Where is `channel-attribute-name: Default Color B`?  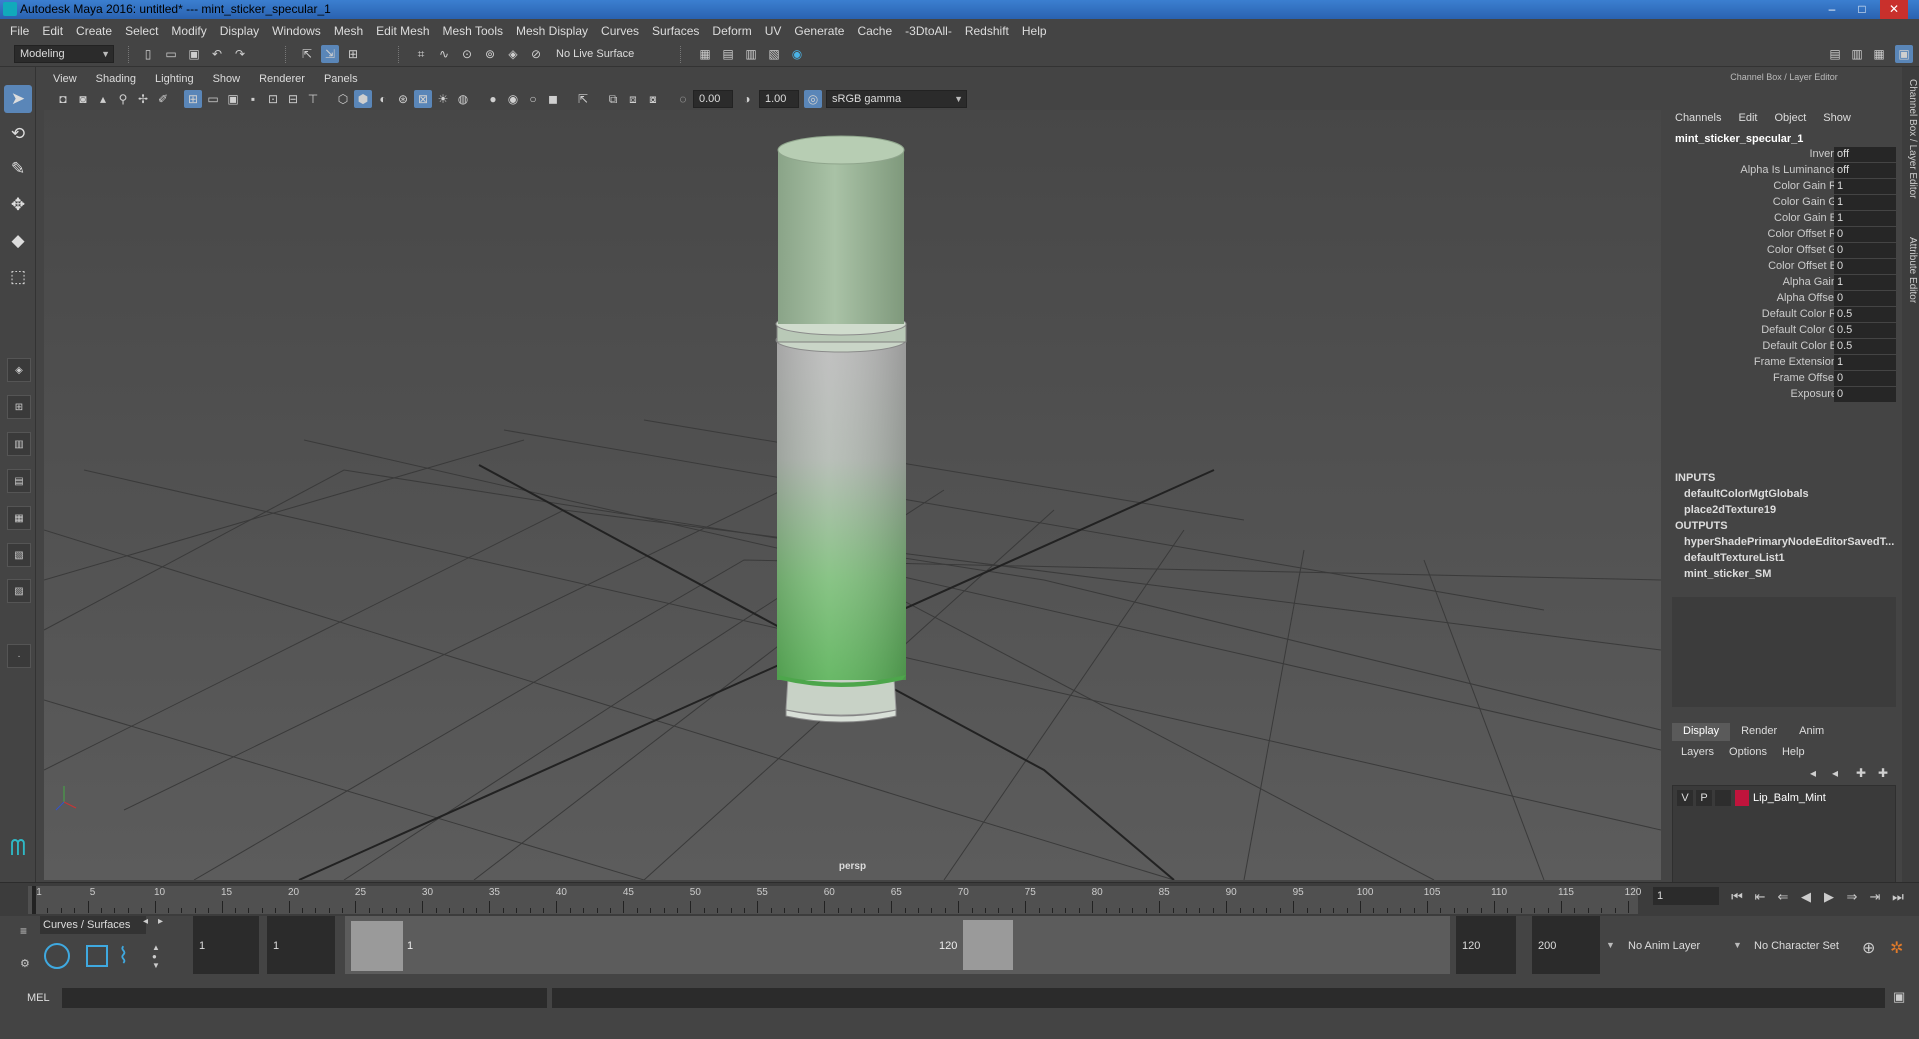 channel-attribute-name: Default Color B is located at coordinates (1799, 346).